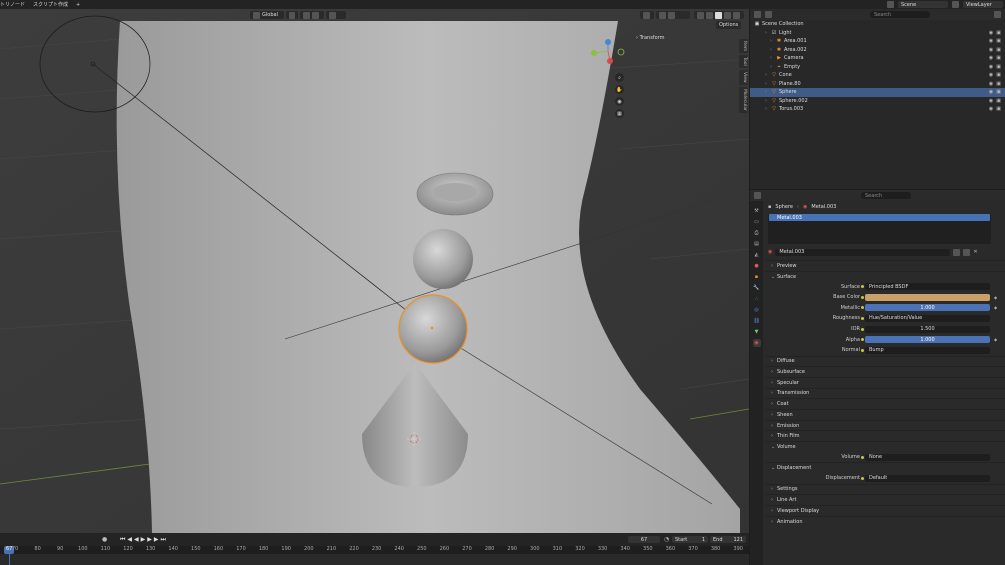 This screenshot has width=1005, height=565. Describe the element at coordinates (967, 252) in the screenshot. I see `duplicate-material-icon` at that location.